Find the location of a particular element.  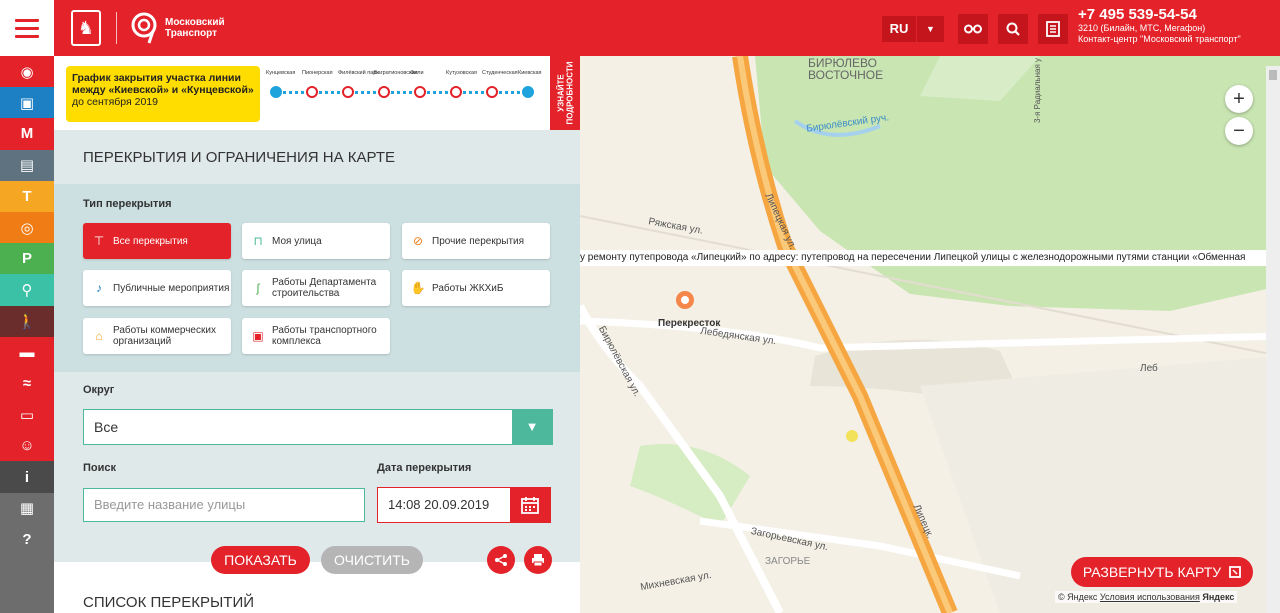

sidebar-item-help: ? is located at coordinates (27, 539).